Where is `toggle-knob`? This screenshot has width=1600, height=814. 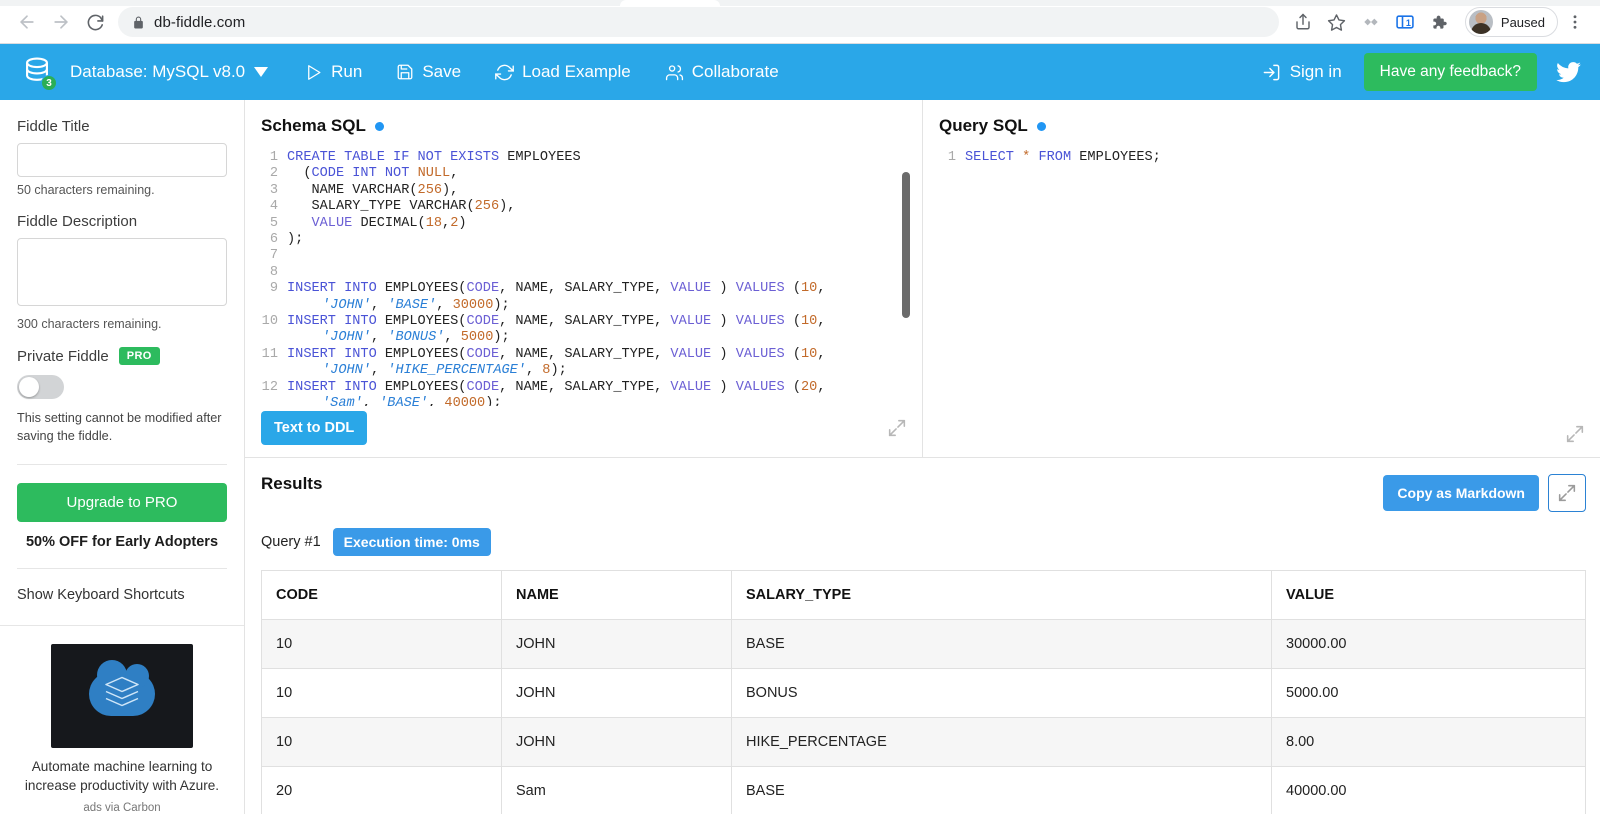 toggle-knob is located at coordinates (29, 387).